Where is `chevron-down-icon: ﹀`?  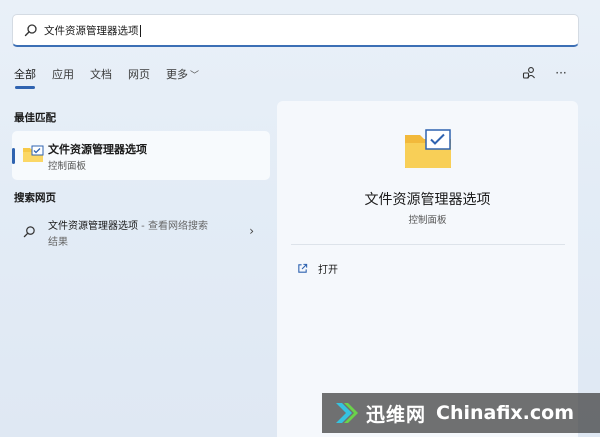
chevron-down-icon: ﹀ is located at coordinates (195, 76).